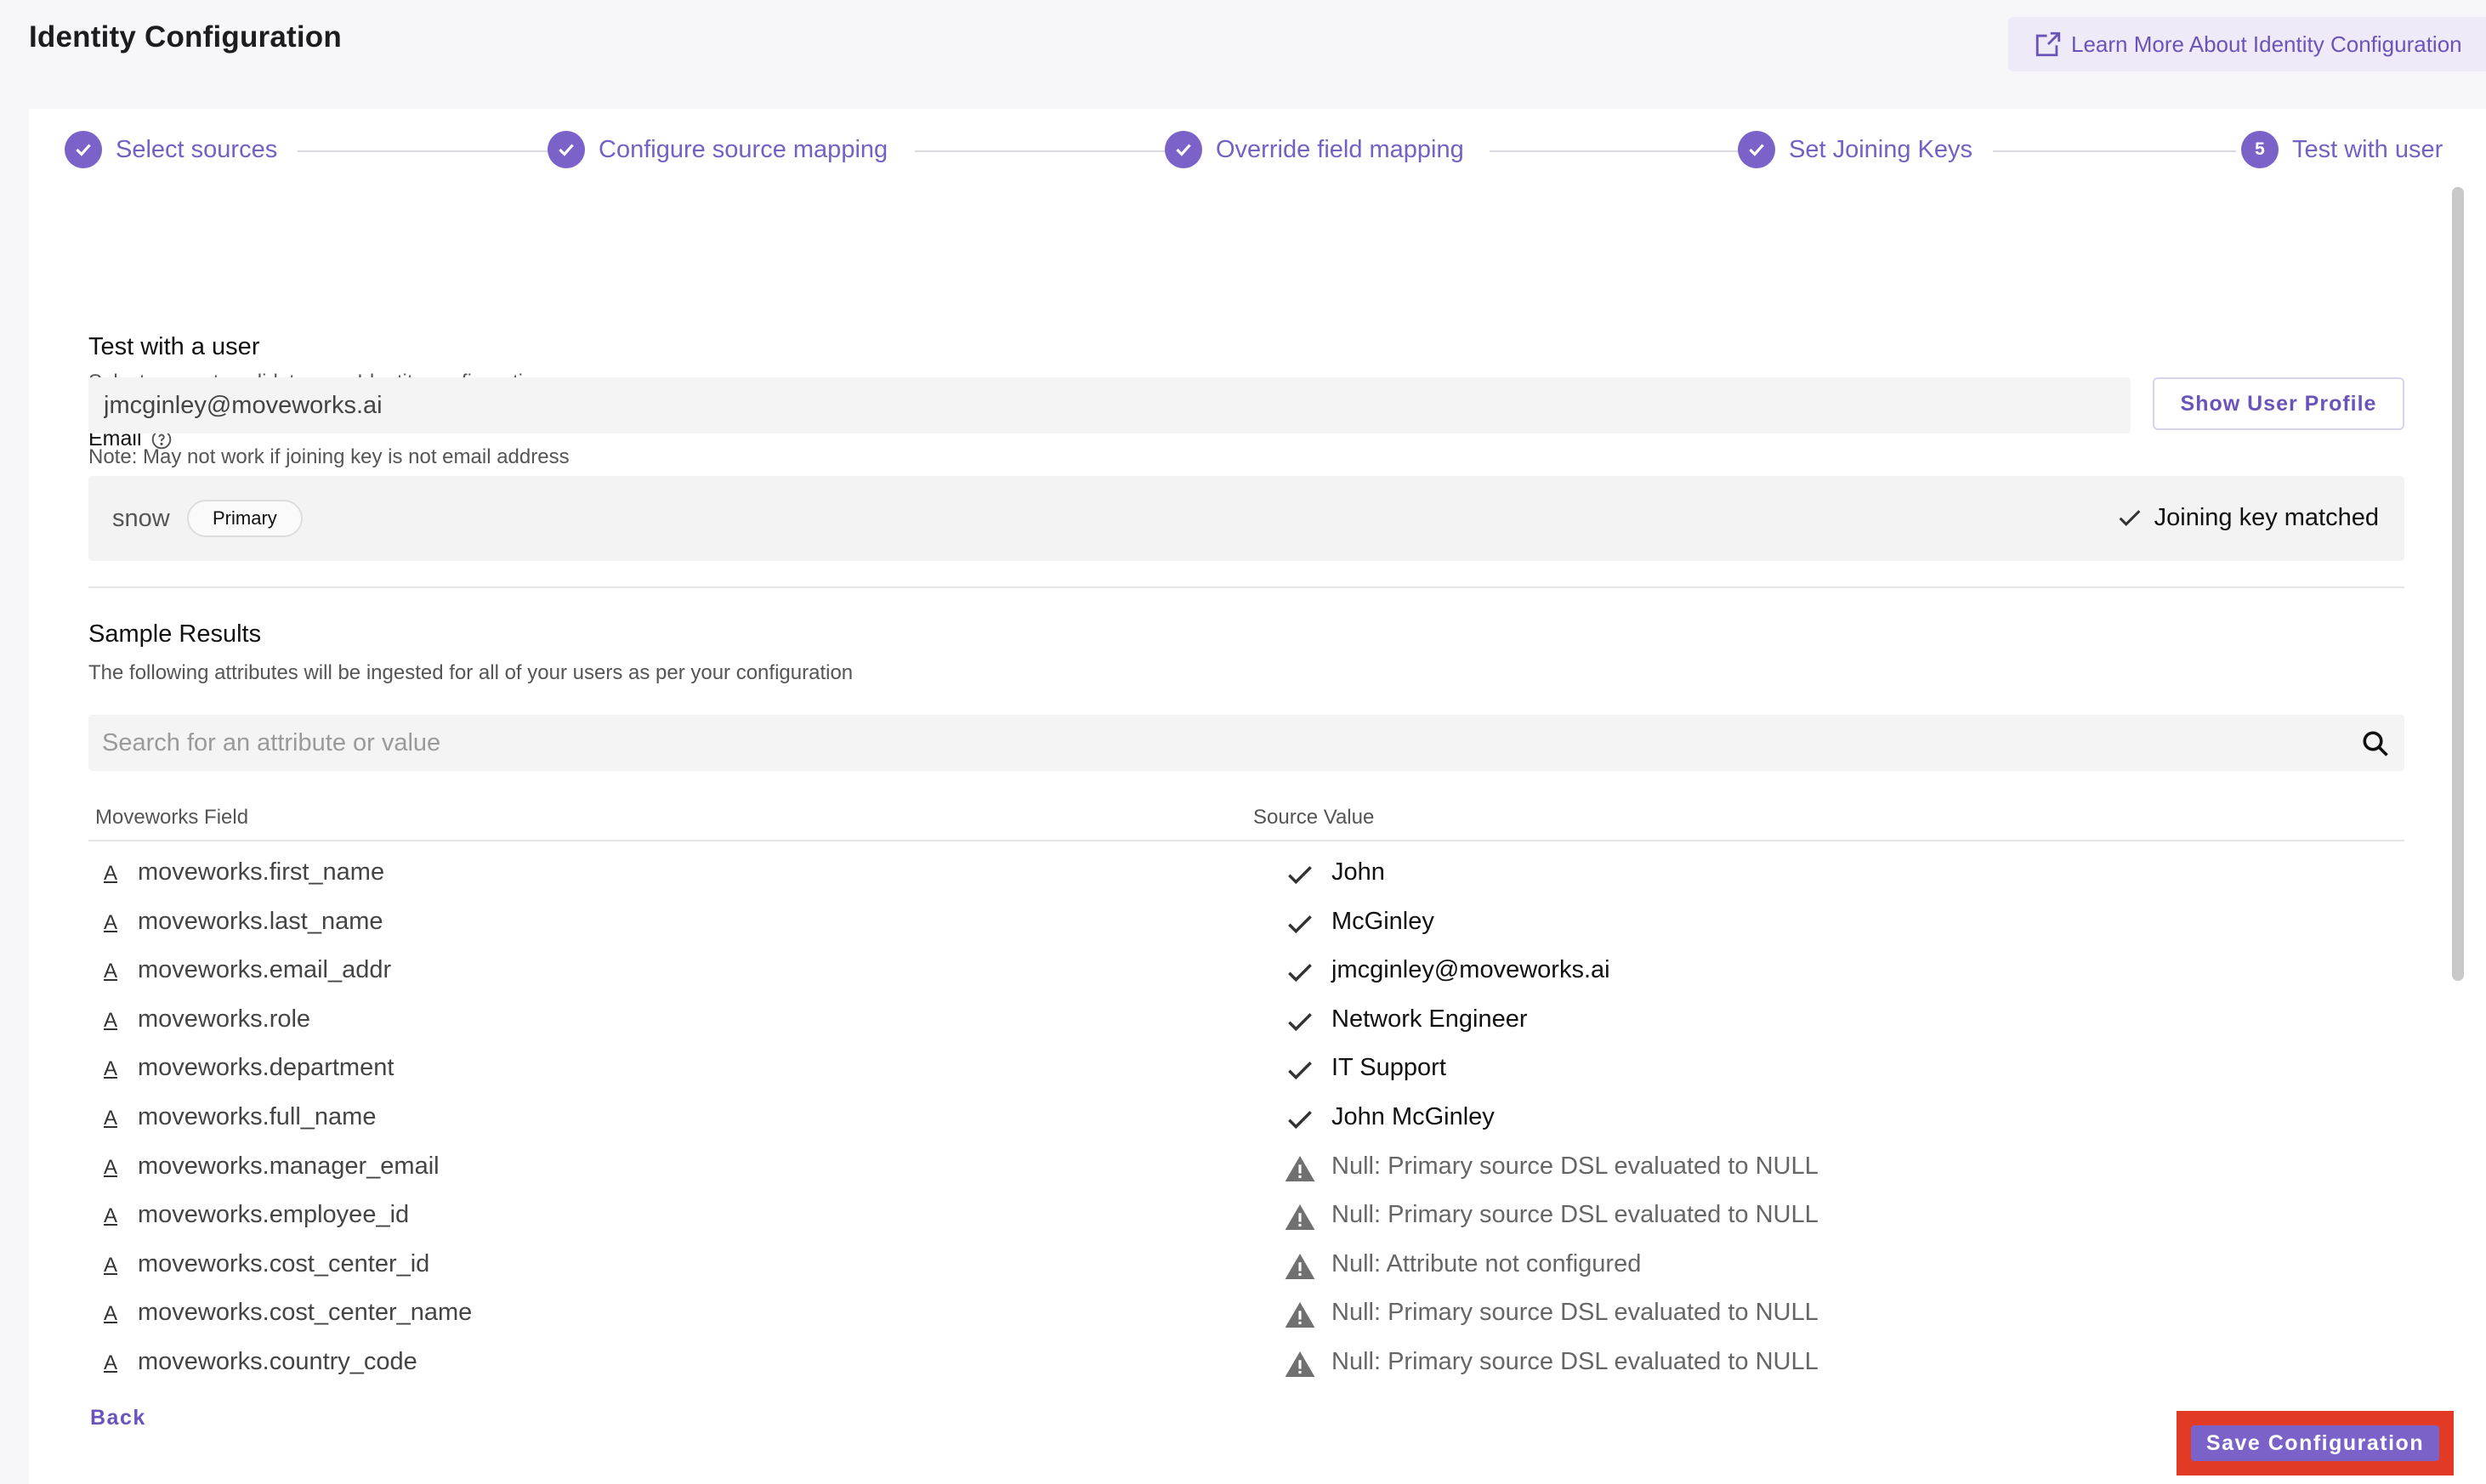 This screenshot has height=1484, width=2486. Describe the element at coordinates (1881, 149) in the screenshot. I see `step-label: Set Joining Keys` at that location.